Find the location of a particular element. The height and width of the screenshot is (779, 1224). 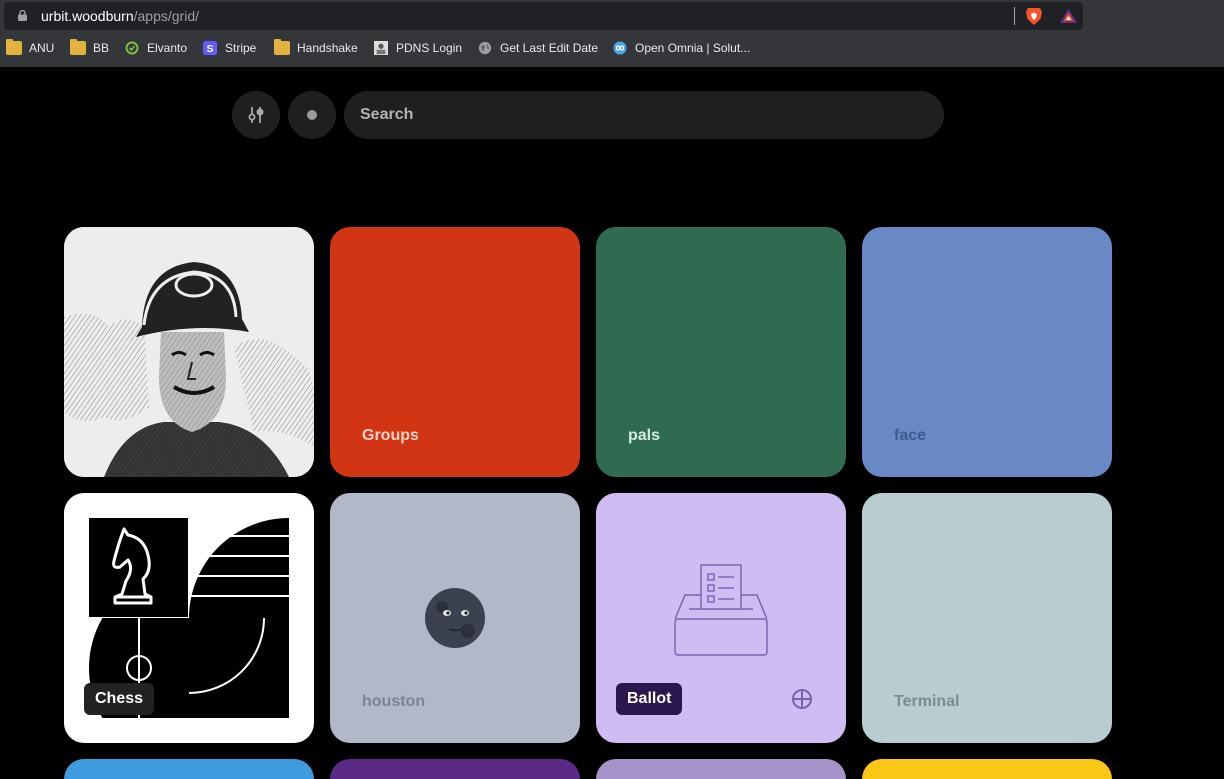

address-bar: urbit.woodburn/apps/grid/ is located at coordinates (543, 16).